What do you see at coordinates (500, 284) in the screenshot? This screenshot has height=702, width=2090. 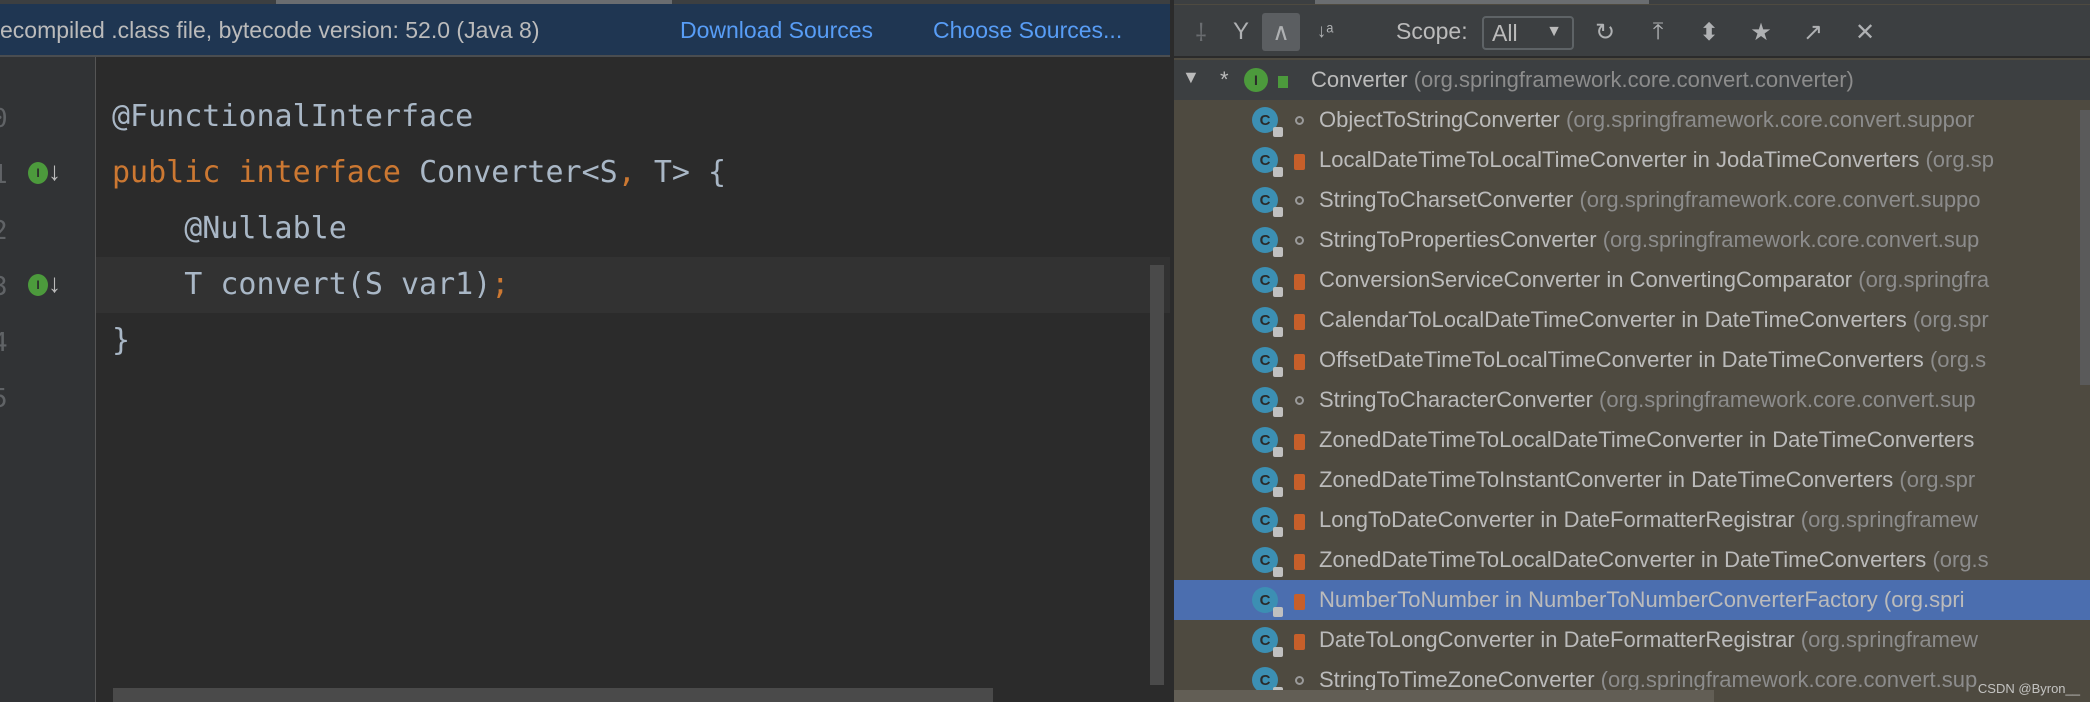 I see `code-token: ;` at bounding box center [500, 284].